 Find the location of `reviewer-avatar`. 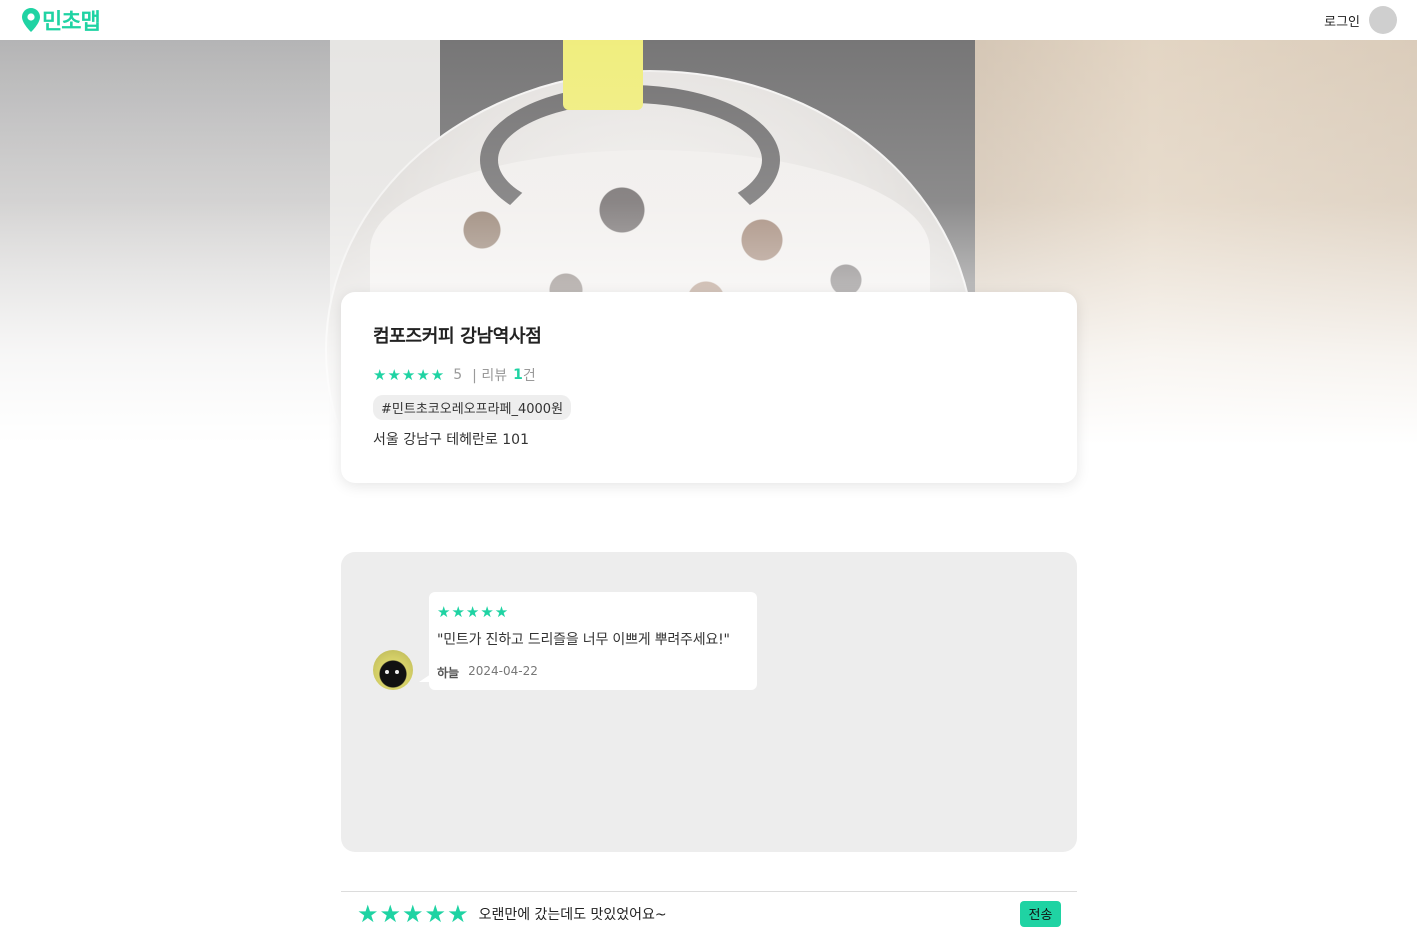

reviewer-avatar is located at coordinates (393, 670).